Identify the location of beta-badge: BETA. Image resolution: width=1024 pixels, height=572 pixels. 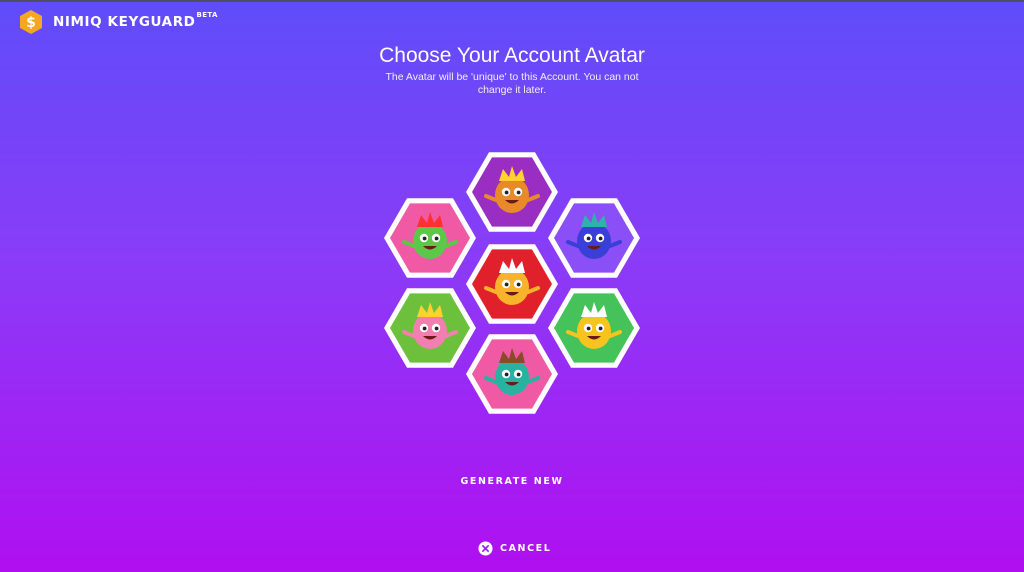
(207, 15).